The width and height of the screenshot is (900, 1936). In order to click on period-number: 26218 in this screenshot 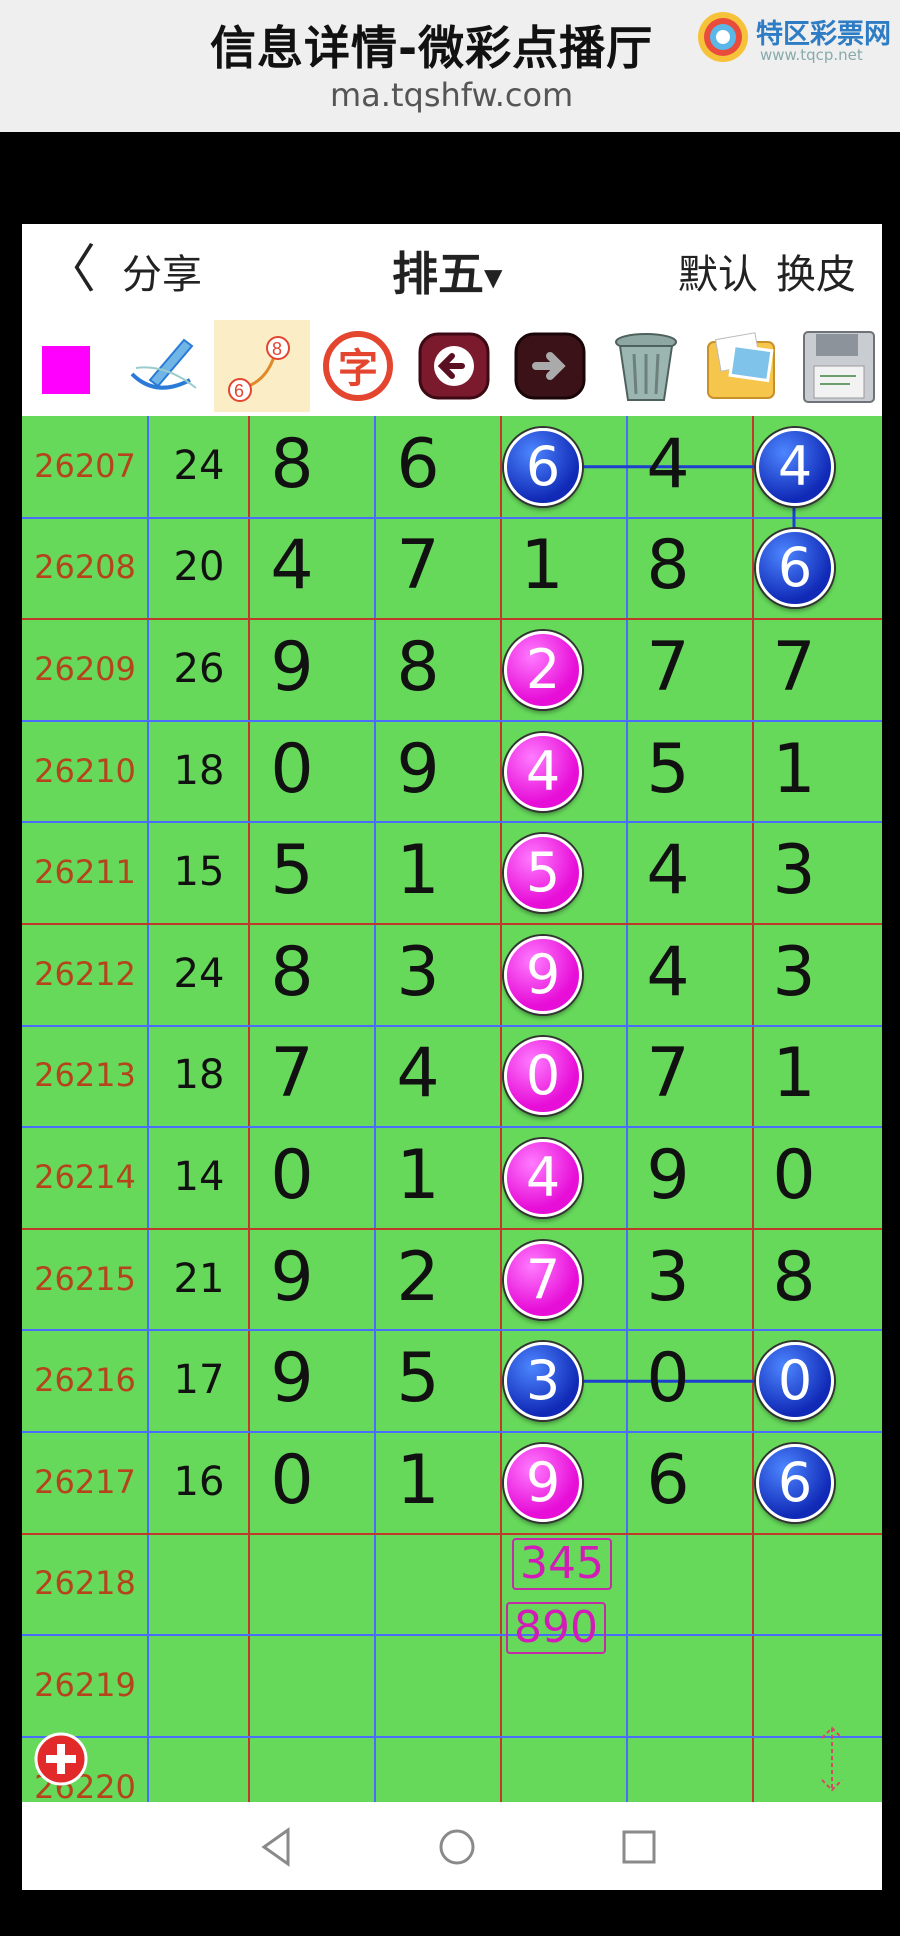, I will do `click(85, 1583)`.